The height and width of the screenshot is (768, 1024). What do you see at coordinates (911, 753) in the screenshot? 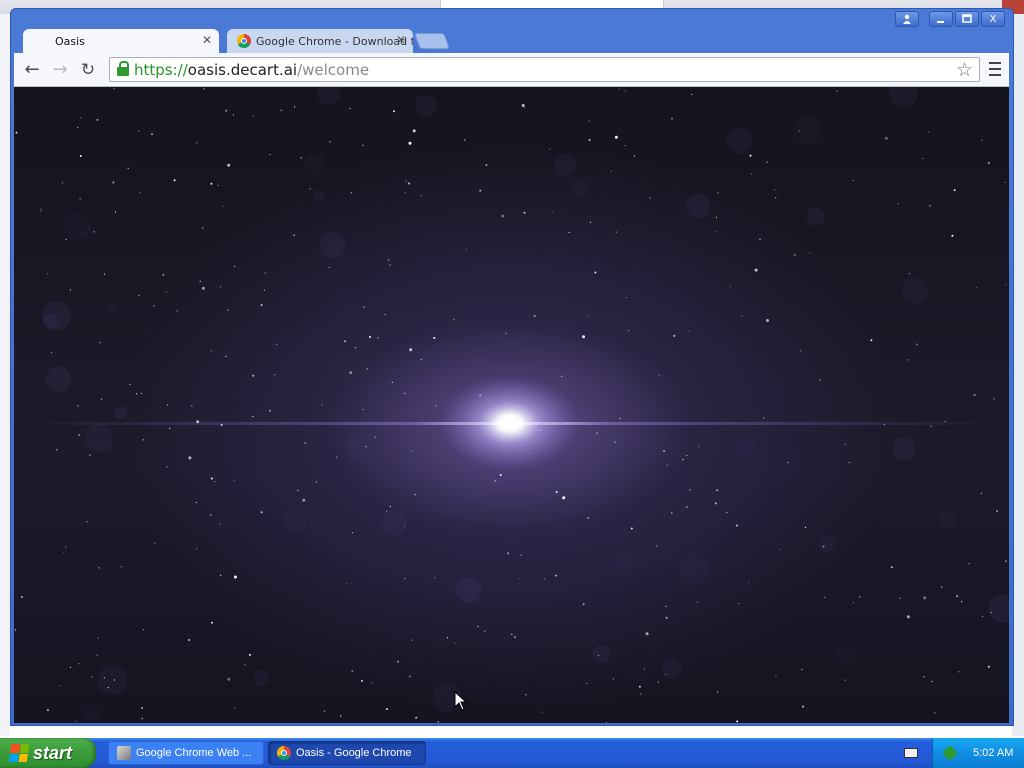
I see `keyboard-icon` at bounding box center [911, 753].